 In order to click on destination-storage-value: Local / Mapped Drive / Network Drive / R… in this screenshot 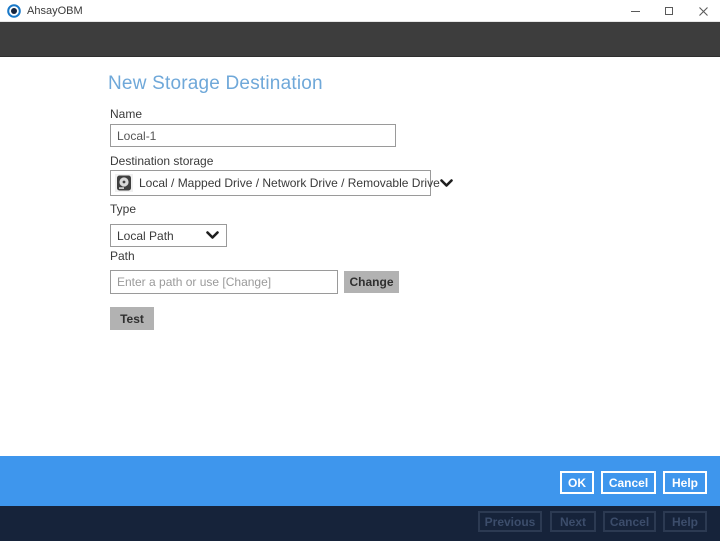, I will do `click(289, 183)`.